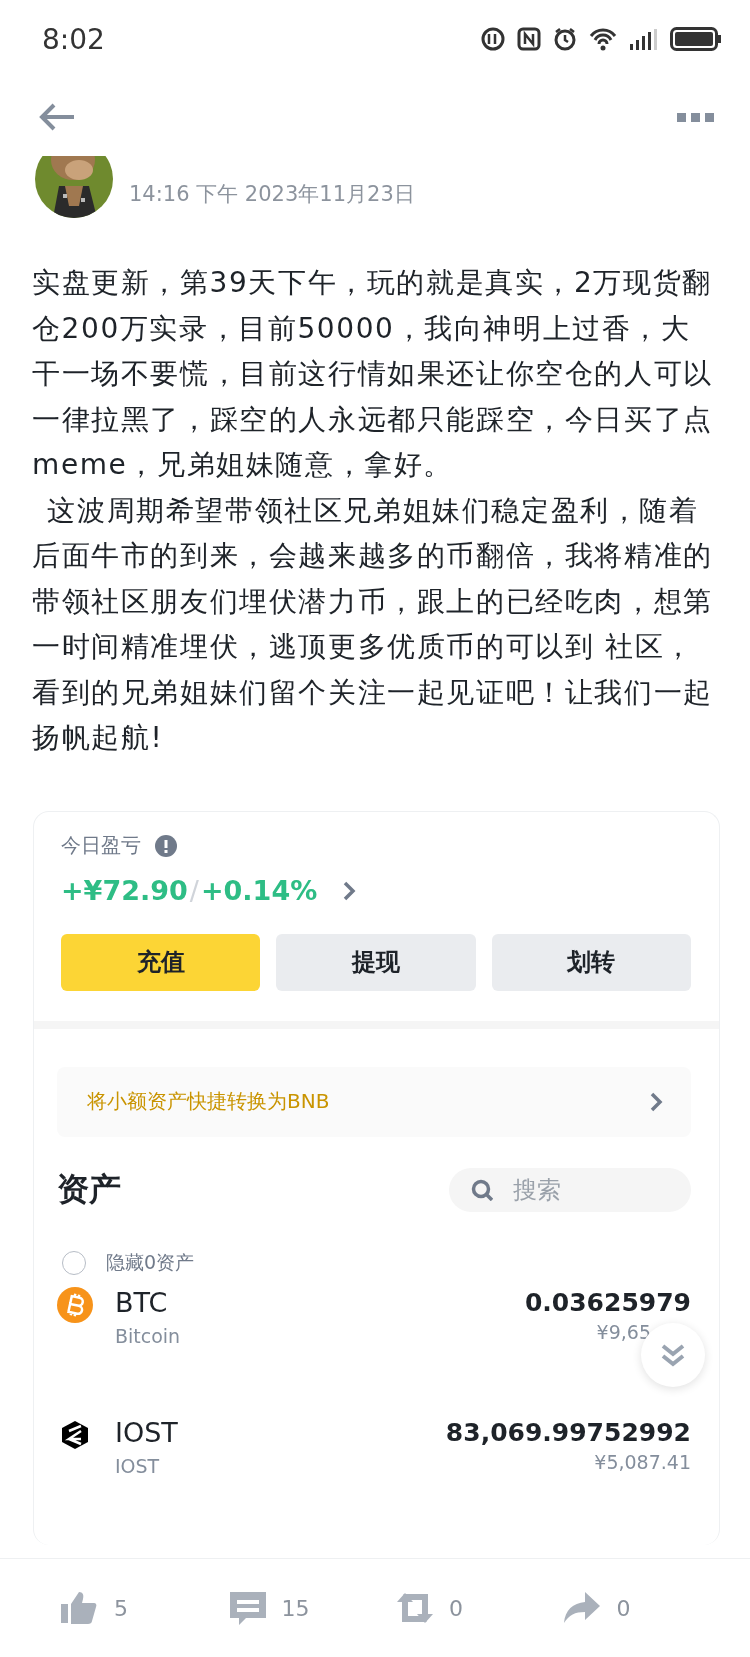  Describe the element at coordinates (89, 1189) in the screenshot. I see `section-title: 资产` at that location.